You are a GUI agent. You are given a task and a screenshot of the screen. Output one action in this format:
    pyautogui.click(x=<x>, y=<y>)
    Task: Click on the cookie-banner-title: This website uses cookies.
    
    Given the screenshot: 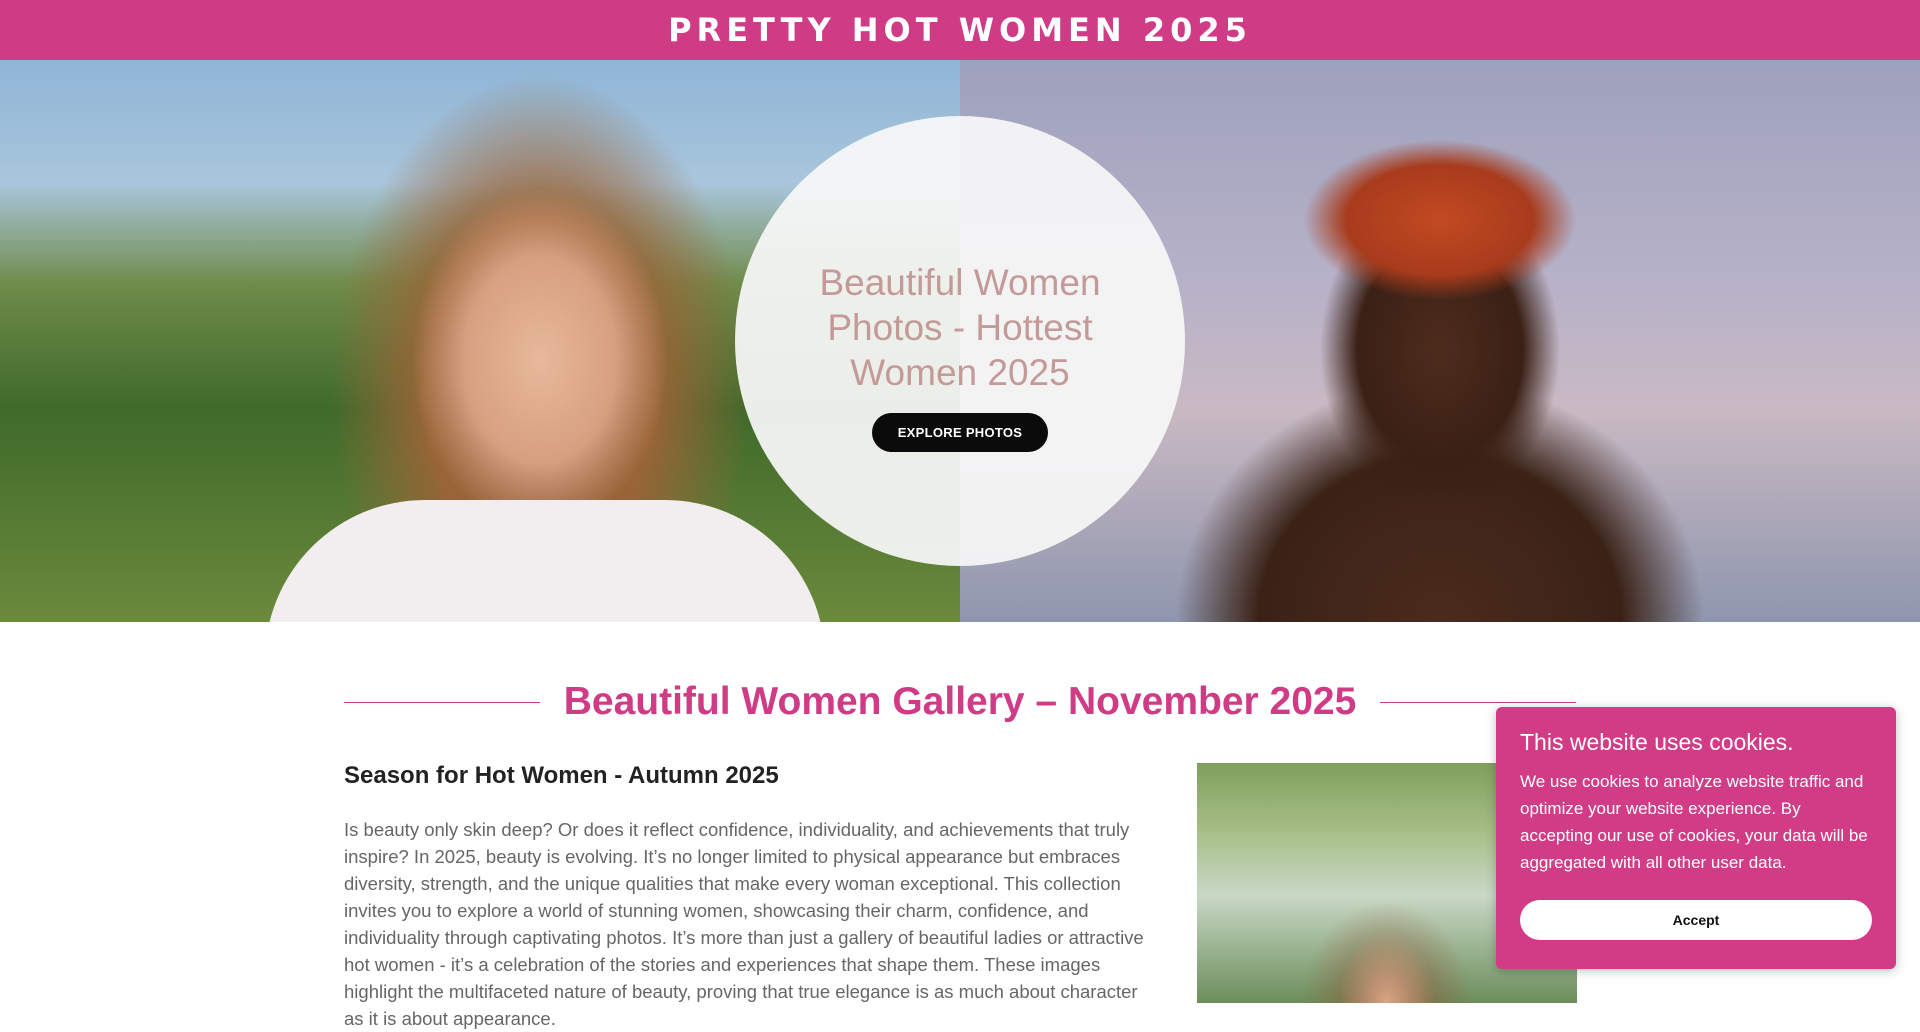 What is the action you would take?
    pyautogui.click(x=1657, y=742)
    